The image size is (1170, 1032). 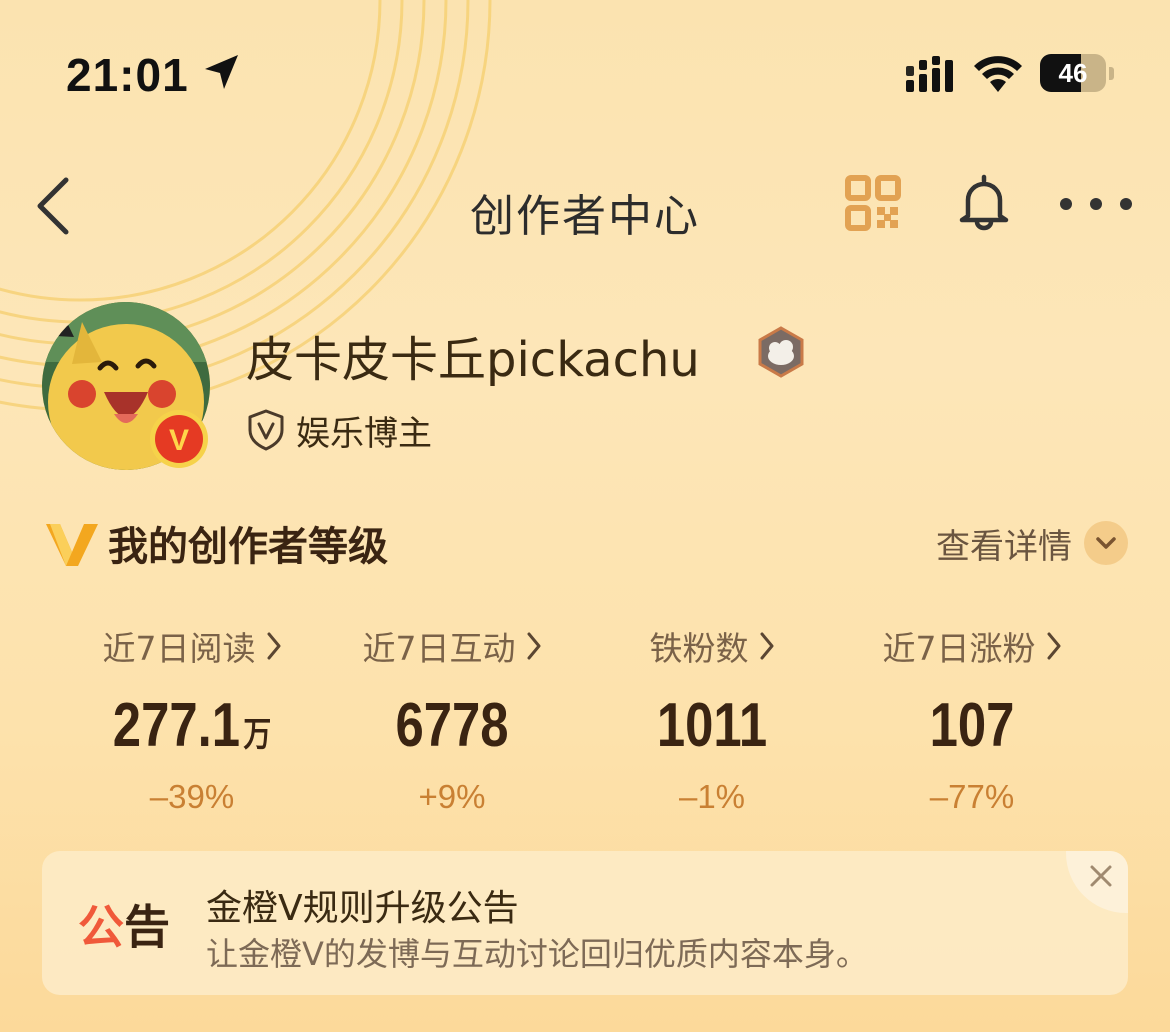 What do you see at coordinates (176, 725) in the screenshot?
I see `stat-value: 277.1` at bounding box center [176, 725].